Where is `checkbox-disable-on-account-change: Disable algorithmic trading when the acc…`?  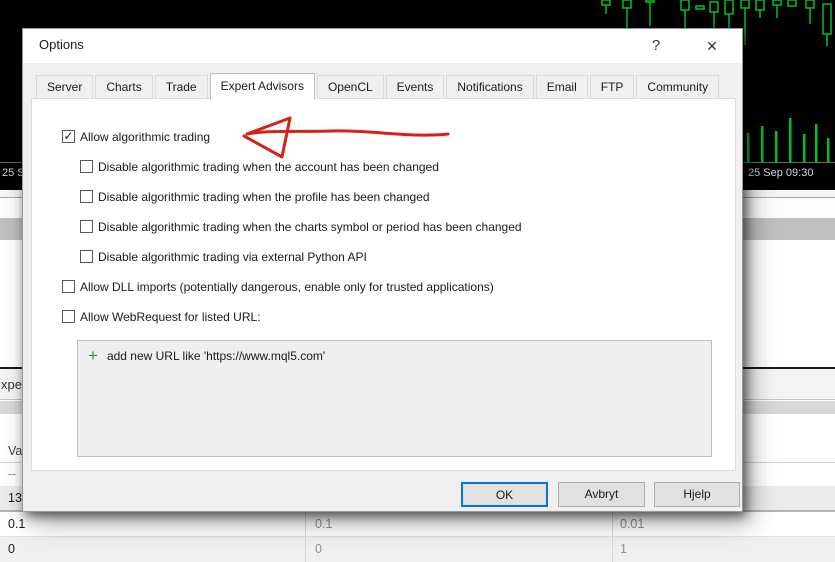 checkbox-disable-on-account-change: Disable algorithmic trading when the acc… is located at coordinates (259, 167).